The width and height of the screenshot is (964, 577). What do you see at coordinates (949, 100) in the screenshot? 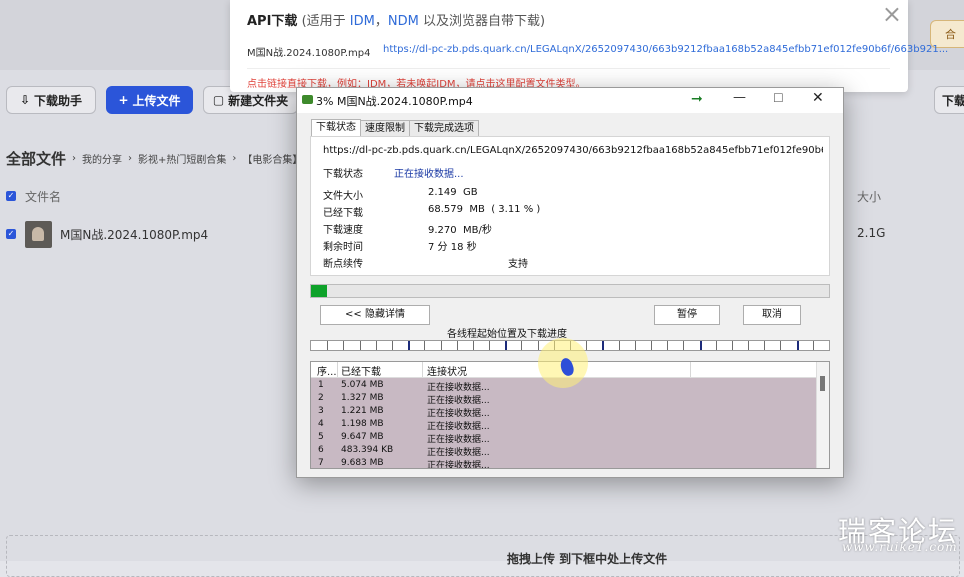
I see `right-download-button: 下载` at bounding box center [949, 100].